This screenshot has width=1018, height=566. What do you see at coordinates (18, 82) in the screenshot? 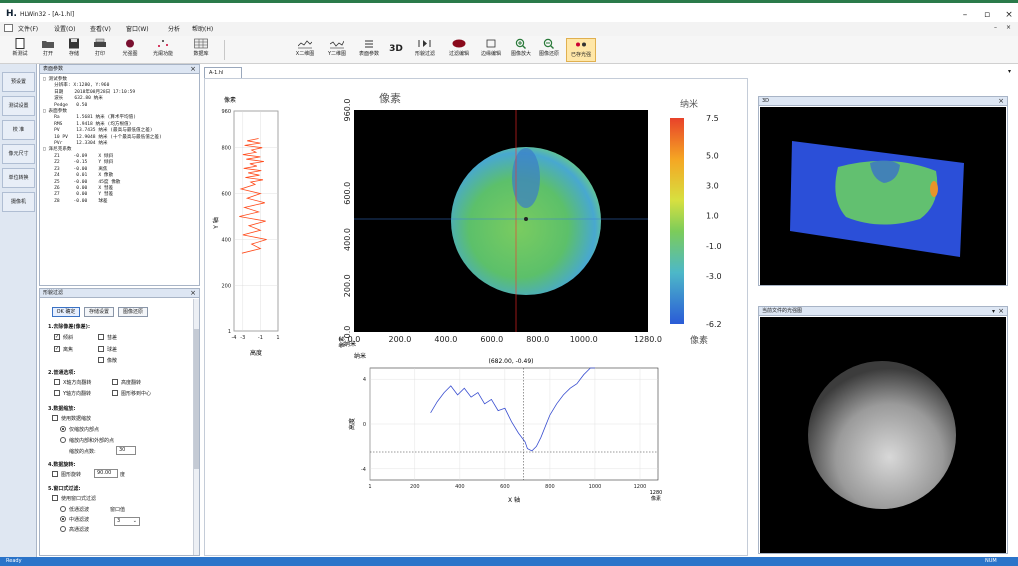
I see `tab-presets: 预设置` at bounding box center [18, 82].